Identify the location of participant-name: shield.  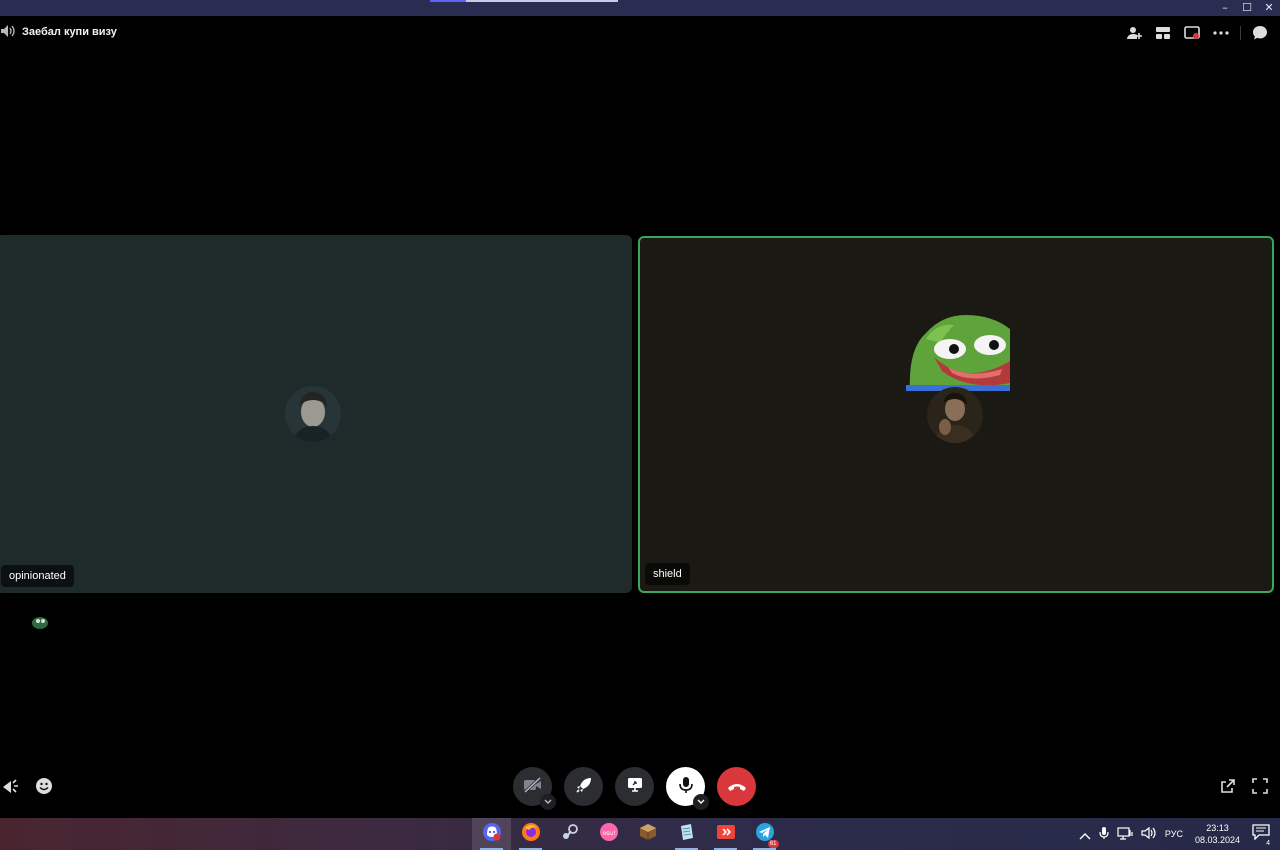
(667, 574).